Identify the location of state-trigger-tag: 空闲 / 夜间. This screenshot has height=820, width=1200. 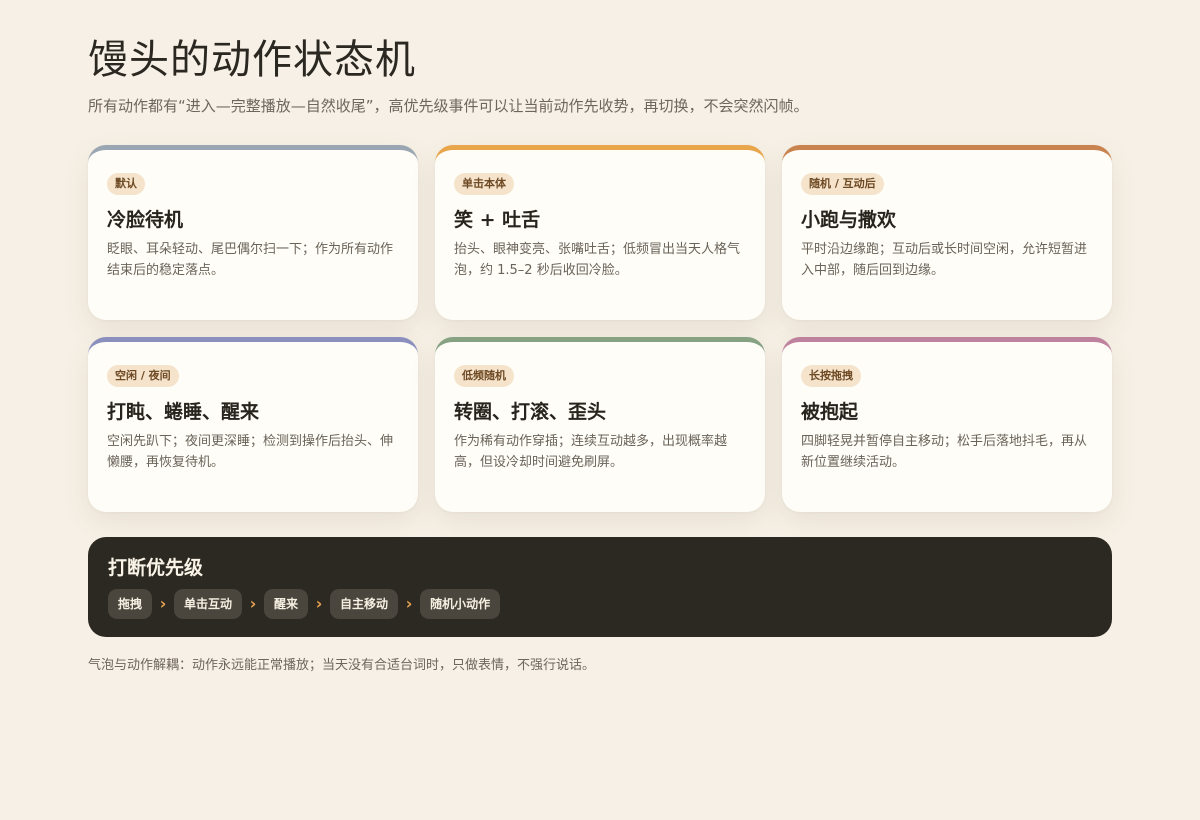
(143, 376).